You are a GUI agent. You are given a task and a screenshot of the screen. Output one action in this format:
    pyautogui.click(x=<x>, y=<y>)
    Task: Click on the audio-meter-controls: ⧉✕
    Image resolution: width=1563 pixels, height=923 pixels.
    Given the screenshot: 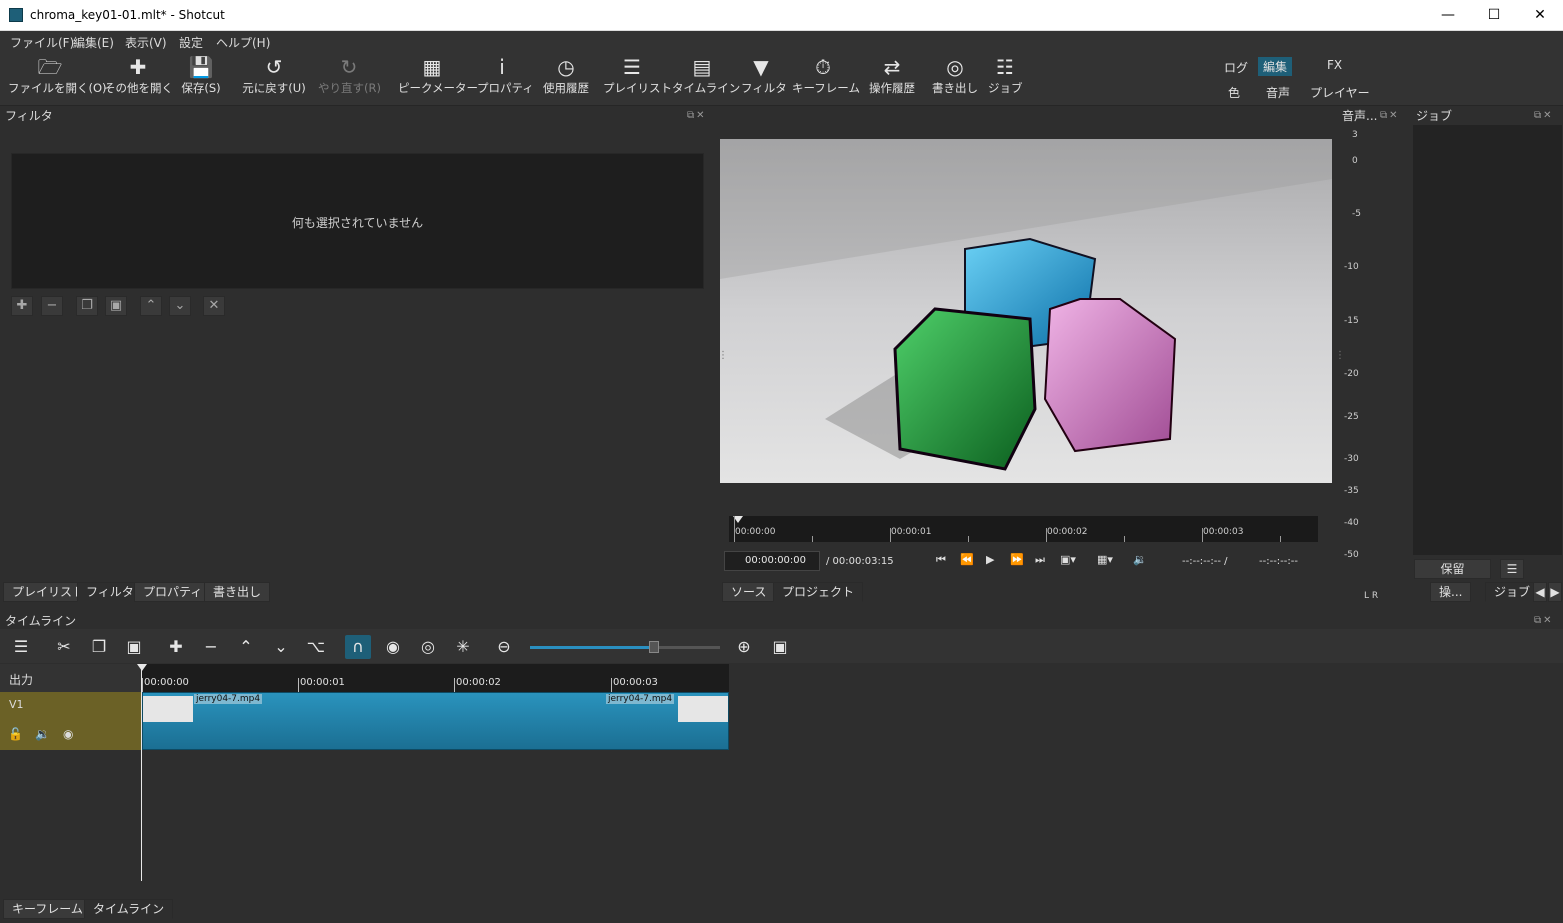 What is the action you would take?
    pyautogui.click(x=1390, y=115)
    